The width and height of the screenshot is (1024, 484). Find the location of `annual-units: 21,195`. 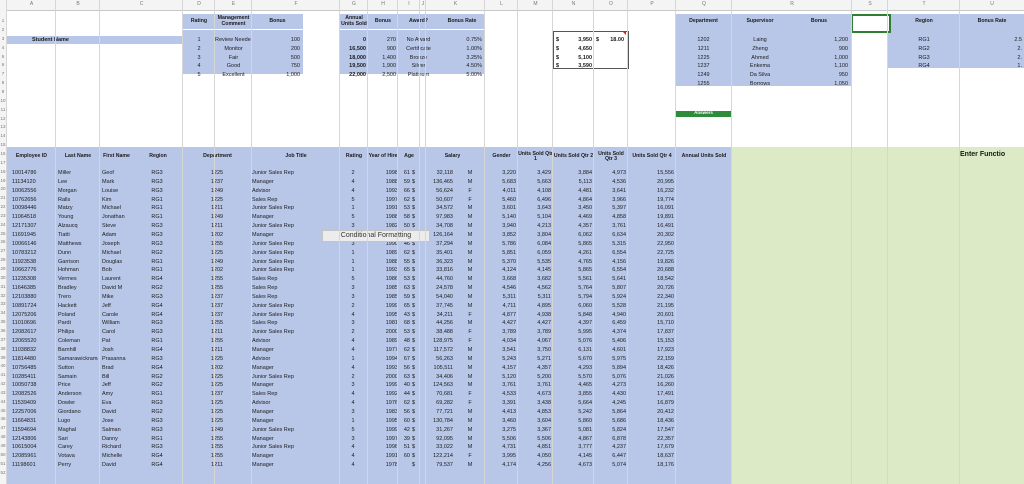

annual-units: 21,195 is located at coordinates (665, 305).